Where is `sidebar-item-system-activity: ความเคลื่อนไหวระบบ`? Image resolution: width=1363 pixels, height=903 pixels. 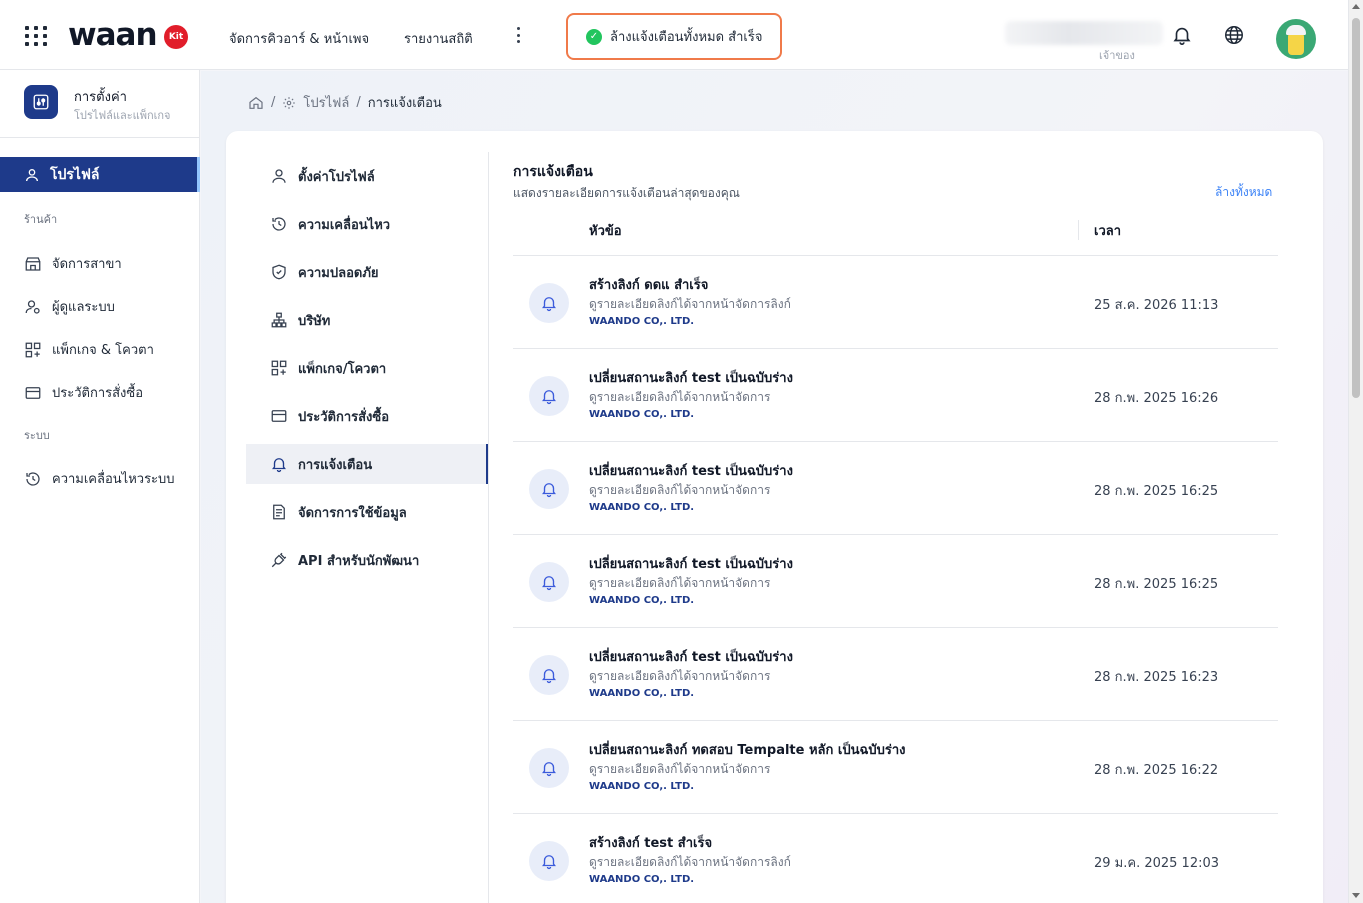 sidebar-item-system-activity: ความเคลื่อนไหวระบบ is located at coordinates (99, 478).